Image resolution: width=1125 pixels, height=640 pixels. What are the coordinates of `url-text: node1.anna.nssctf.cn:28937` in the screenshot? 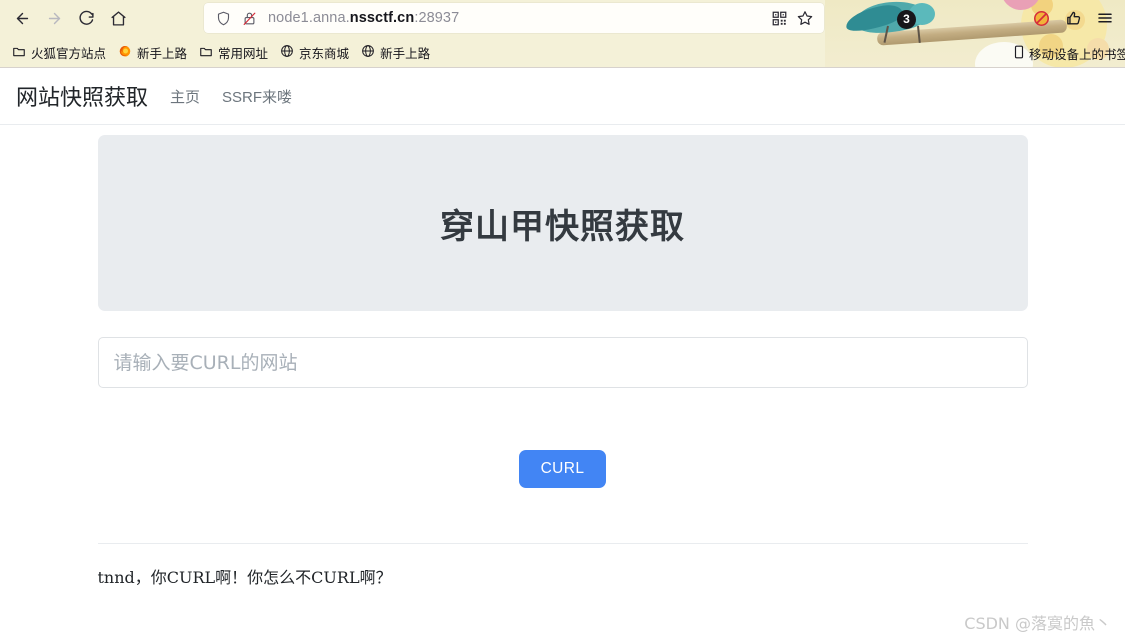 It's located at (514, 18).